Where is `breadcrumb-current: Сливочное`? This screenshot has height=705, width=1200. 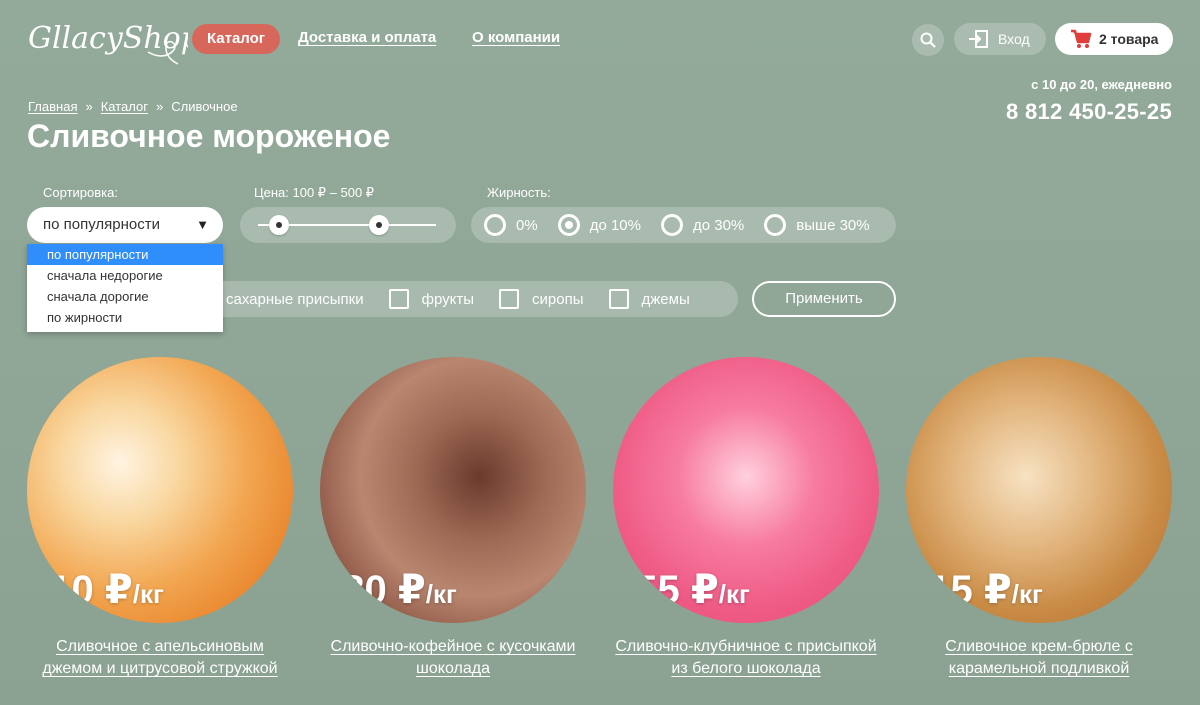
breadcrumb-current: Сливочное is located at coordinates (204, 106).